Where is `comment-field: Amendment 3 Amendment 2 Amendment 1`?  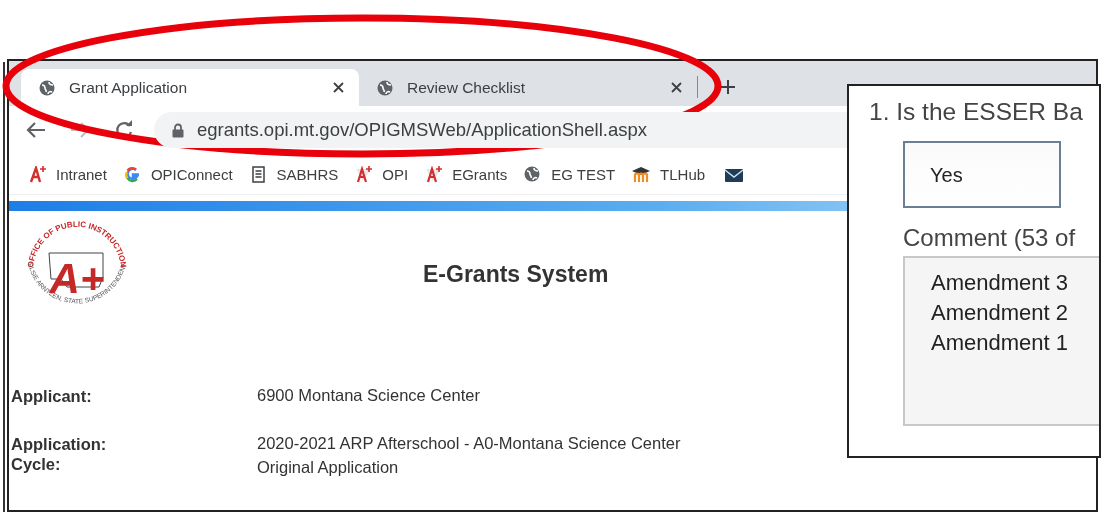 comment-field: Amendment 3 Amendment 2 Amendment 1 is located at coordinates (1001, 341).